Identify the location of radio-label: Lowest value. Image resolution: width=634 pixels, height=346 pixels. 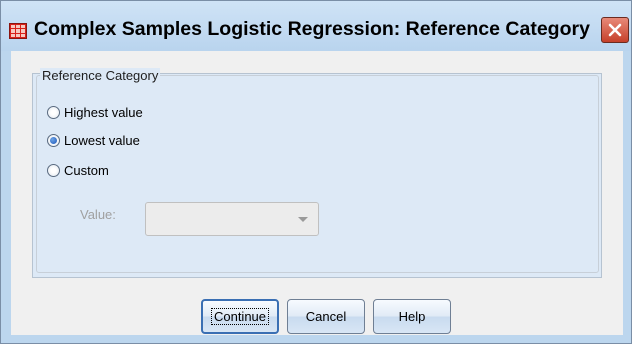
(102, 140).